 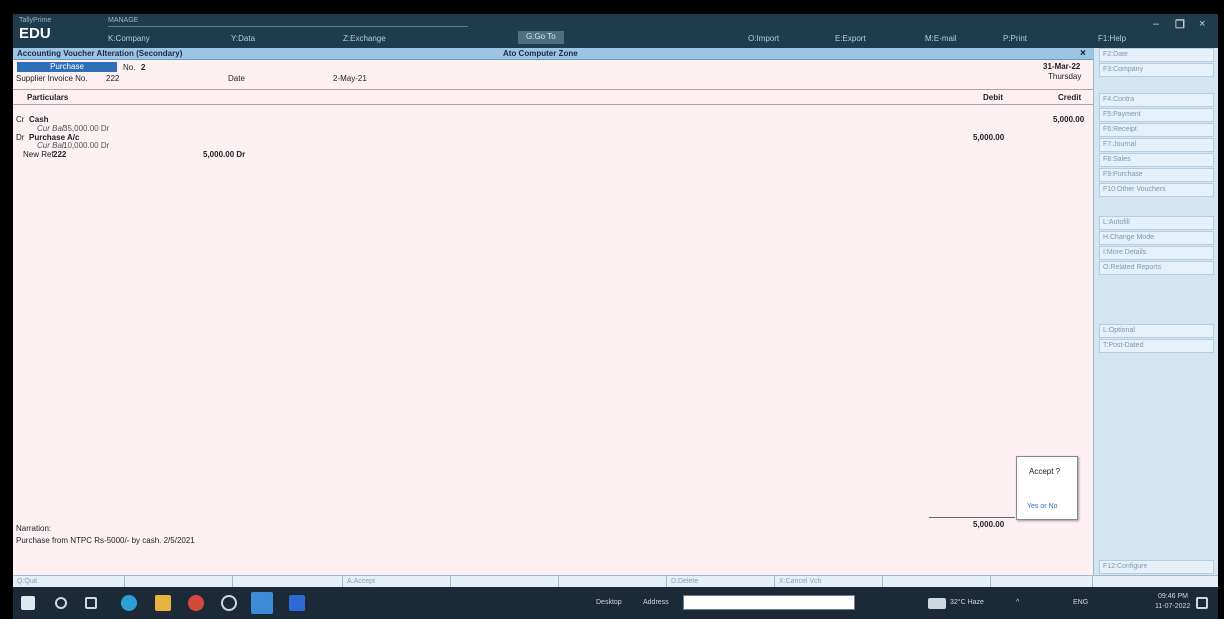 What do you see at coordinates (989, 524) in the screenshot?
I see `debit-total: 5,000.00` at bounding box center [989, 524].